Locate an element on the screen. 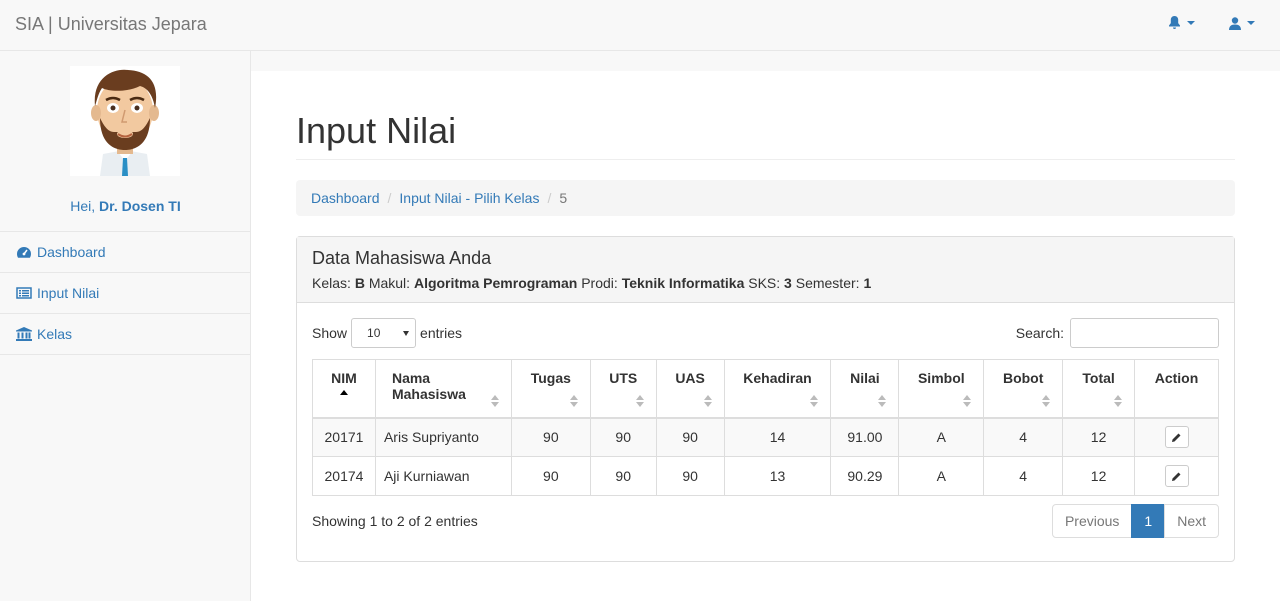  header-label: UTS is located at coordinates (623, 378).